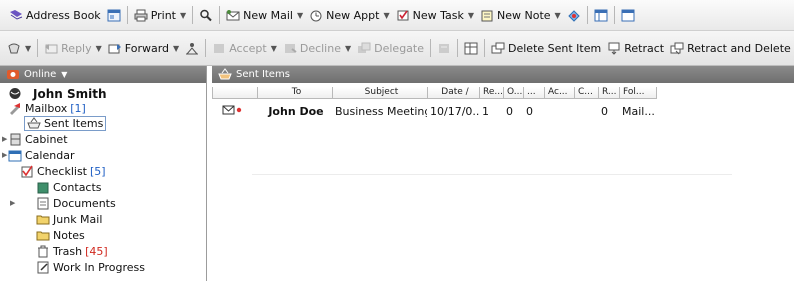 The height and width of the screenshot is (281, 794). What do you see at coordinates (290, 48) in the screenshot?
I see `decline-icon` at bounding box center [290, 48].